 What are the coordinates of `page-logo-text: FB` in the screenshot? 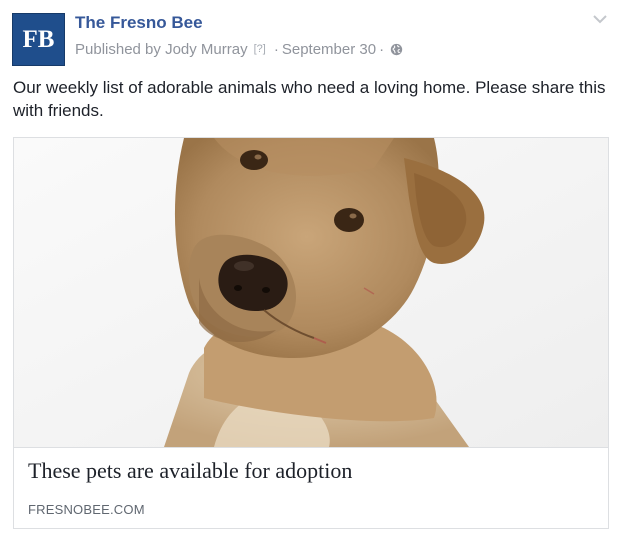 It's located at (38, 39).